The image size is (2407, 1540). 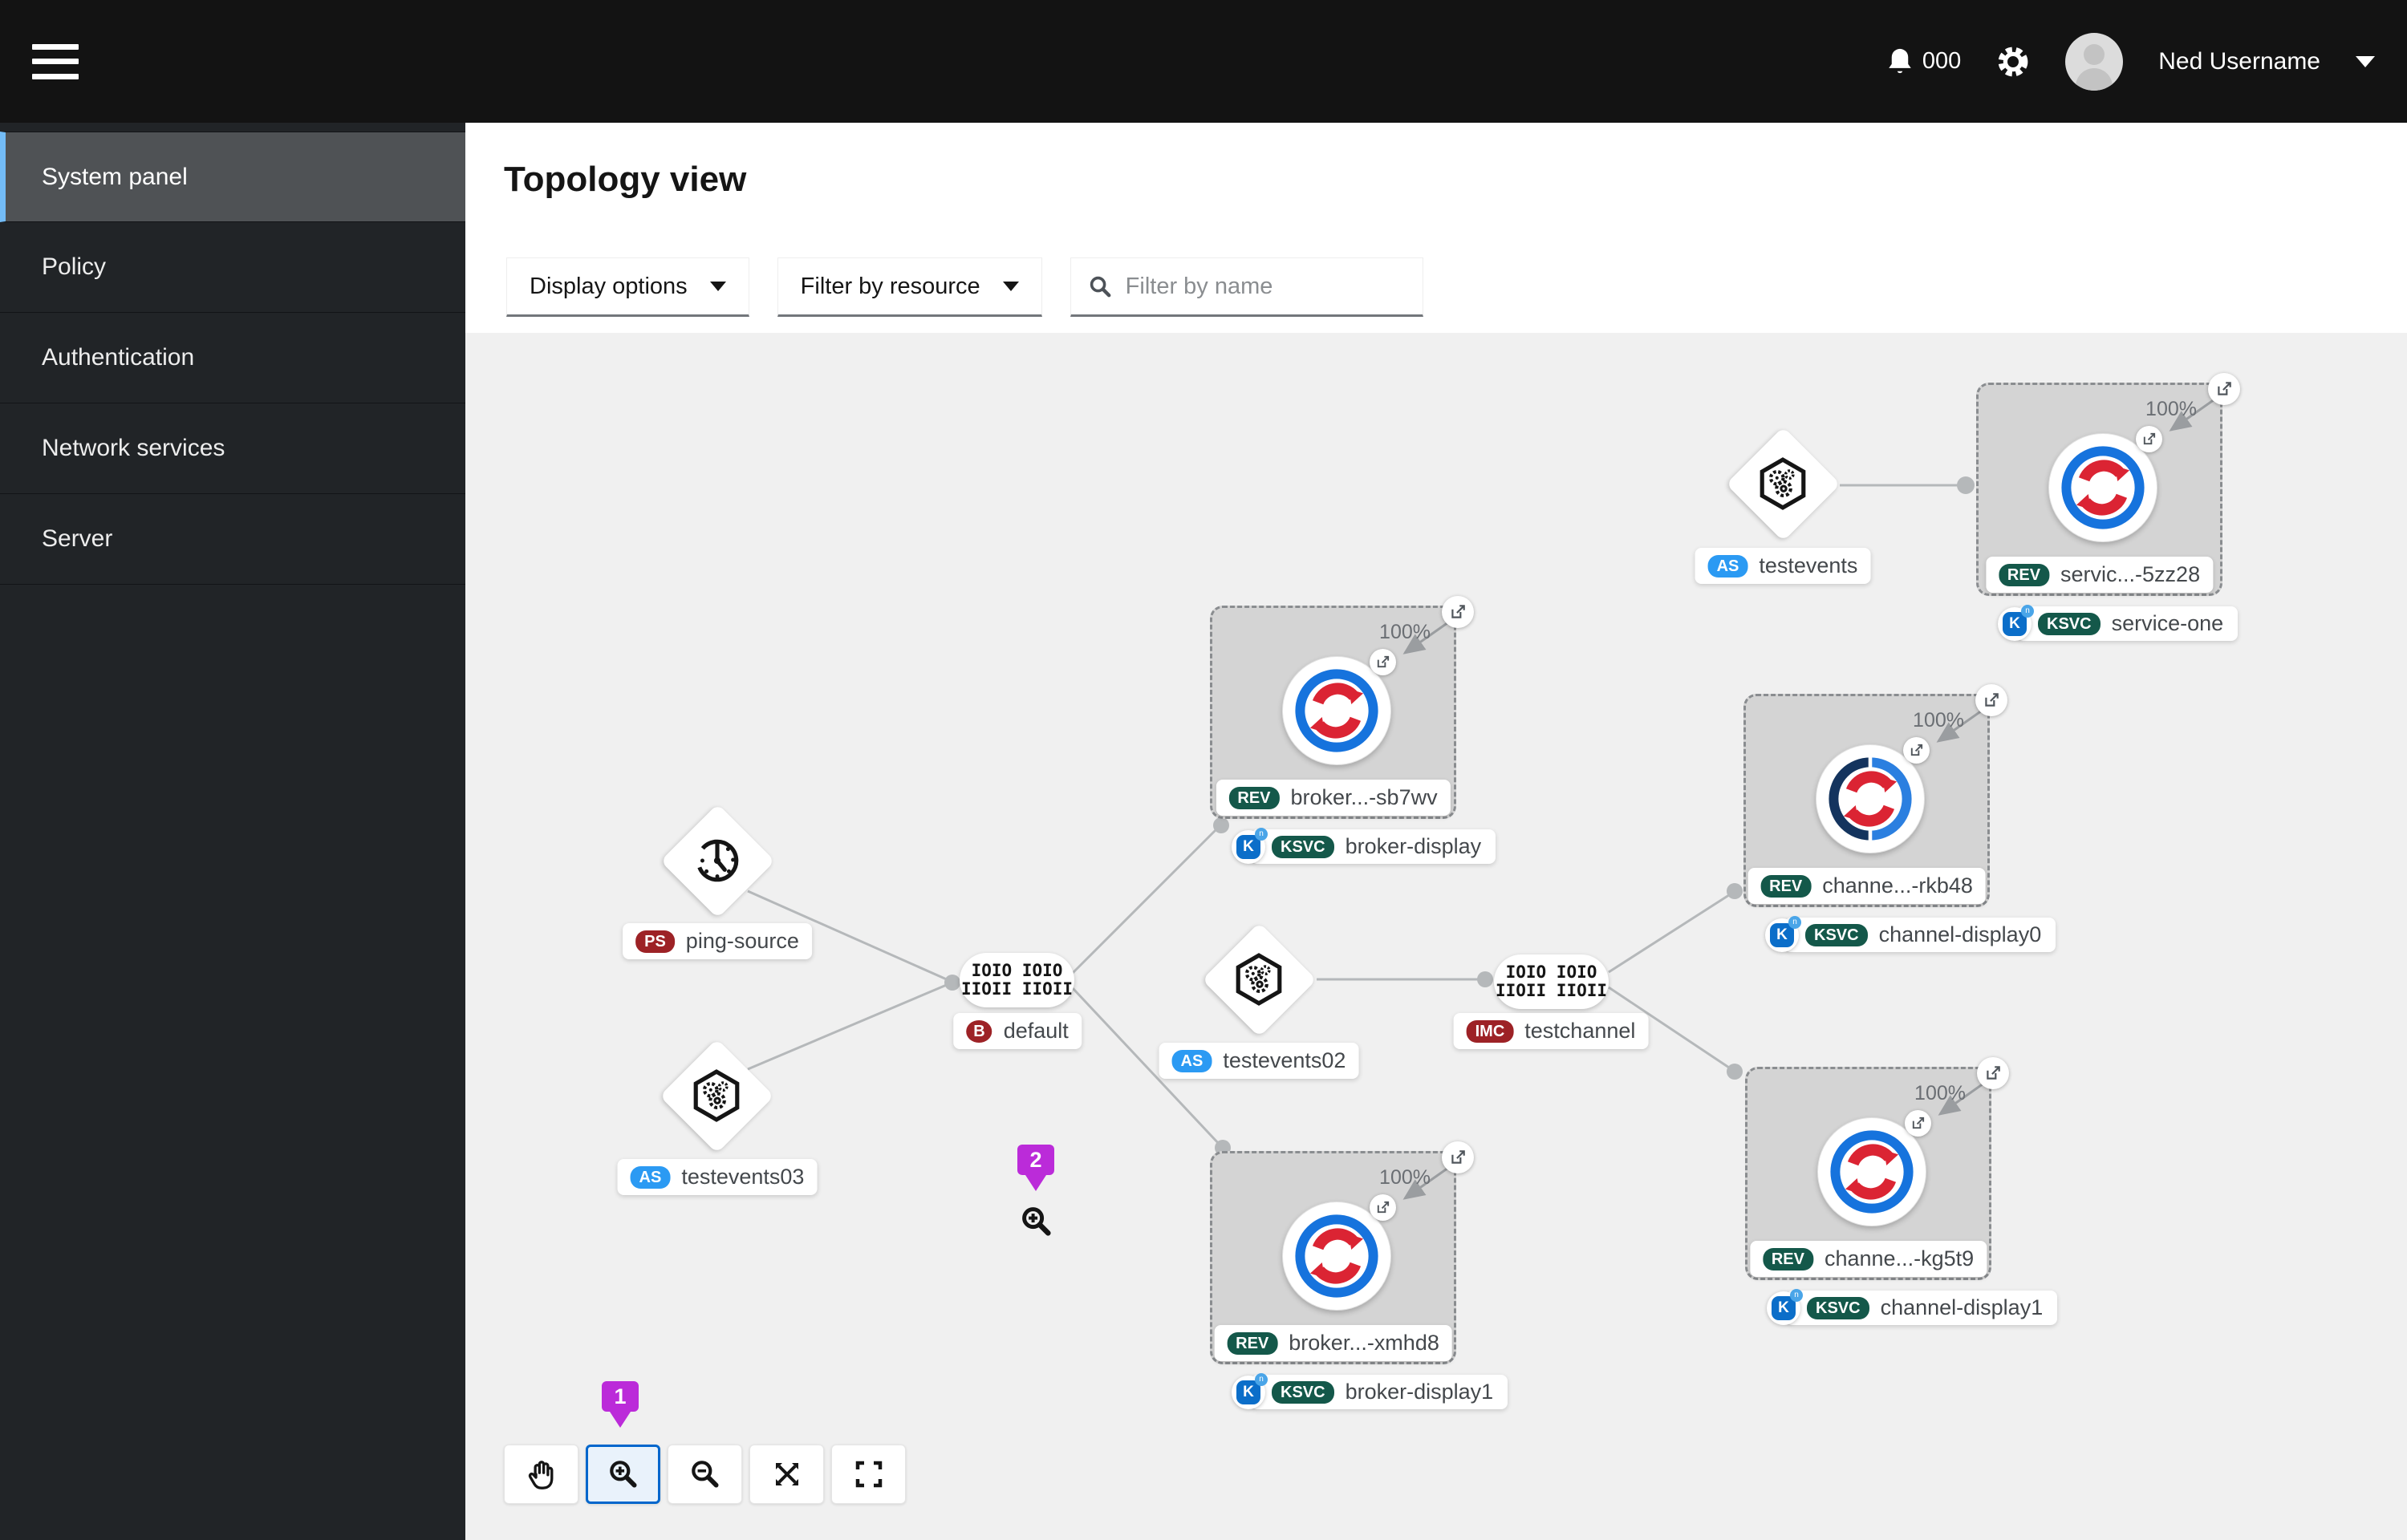 I want to click on revision-label: REV servic...-5zz28, so click(x=2099, y=575).